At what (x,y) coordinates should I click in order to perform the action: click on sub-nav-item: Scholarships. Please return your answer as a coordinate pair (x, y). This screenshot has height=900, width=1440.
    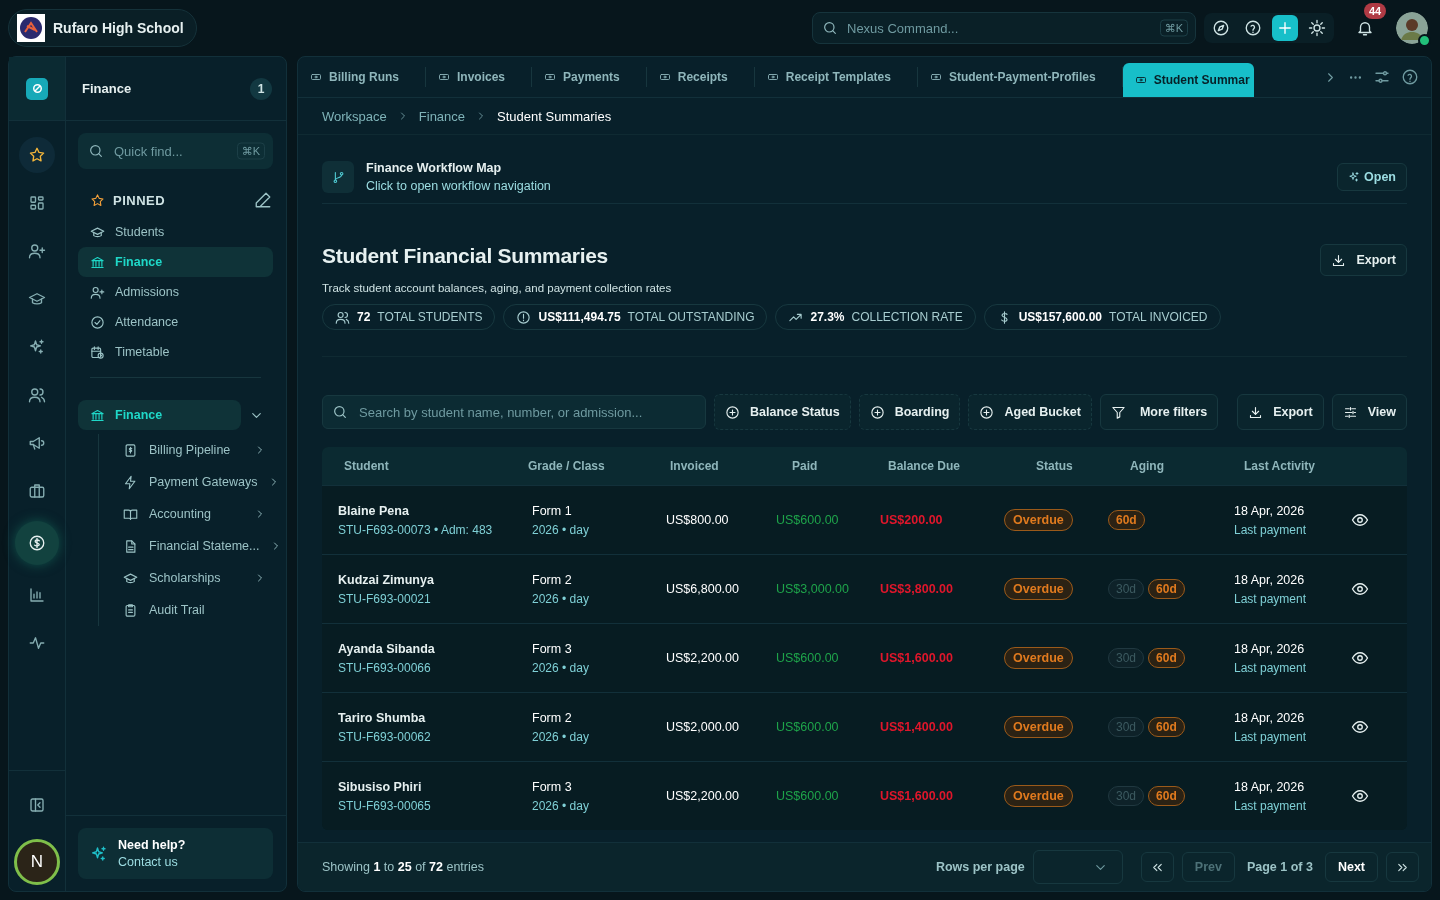
    Looking at the image, I should click on (197, 578).